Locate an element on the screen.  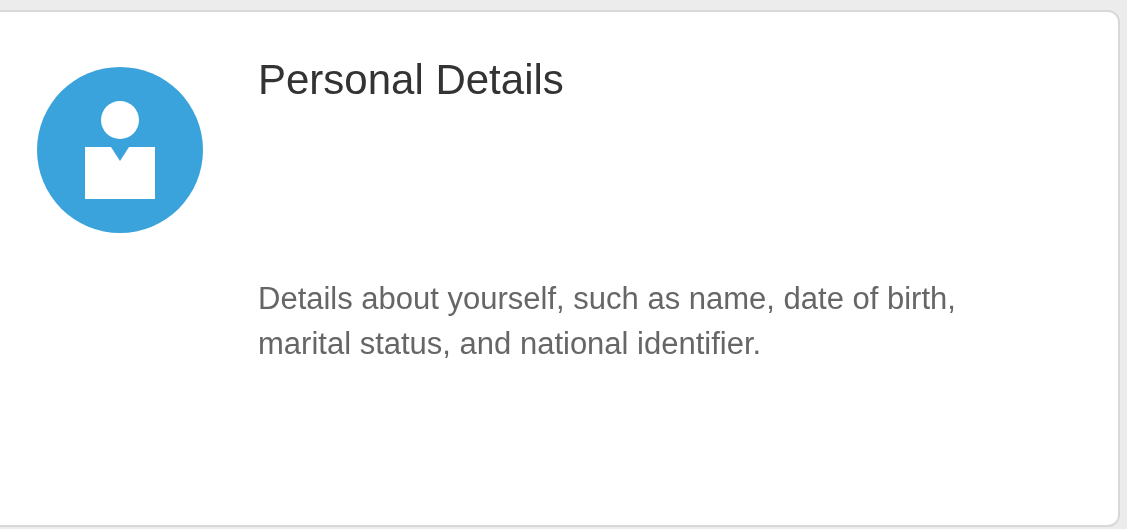
card-description: Details about yourself, such as name, date of birth, marital status, and national identifier. is located at coordinates (607, 321).